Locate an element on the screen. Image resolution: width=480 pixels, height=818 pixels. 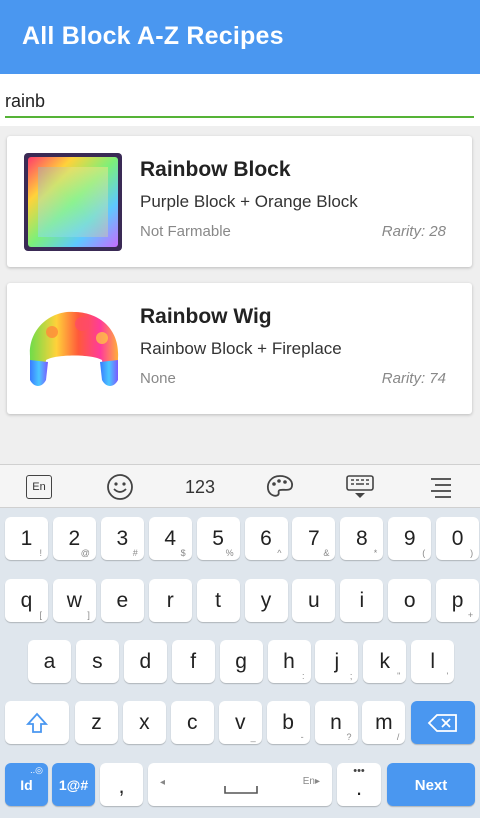
key-g: g is located at coordinates (241, 661).